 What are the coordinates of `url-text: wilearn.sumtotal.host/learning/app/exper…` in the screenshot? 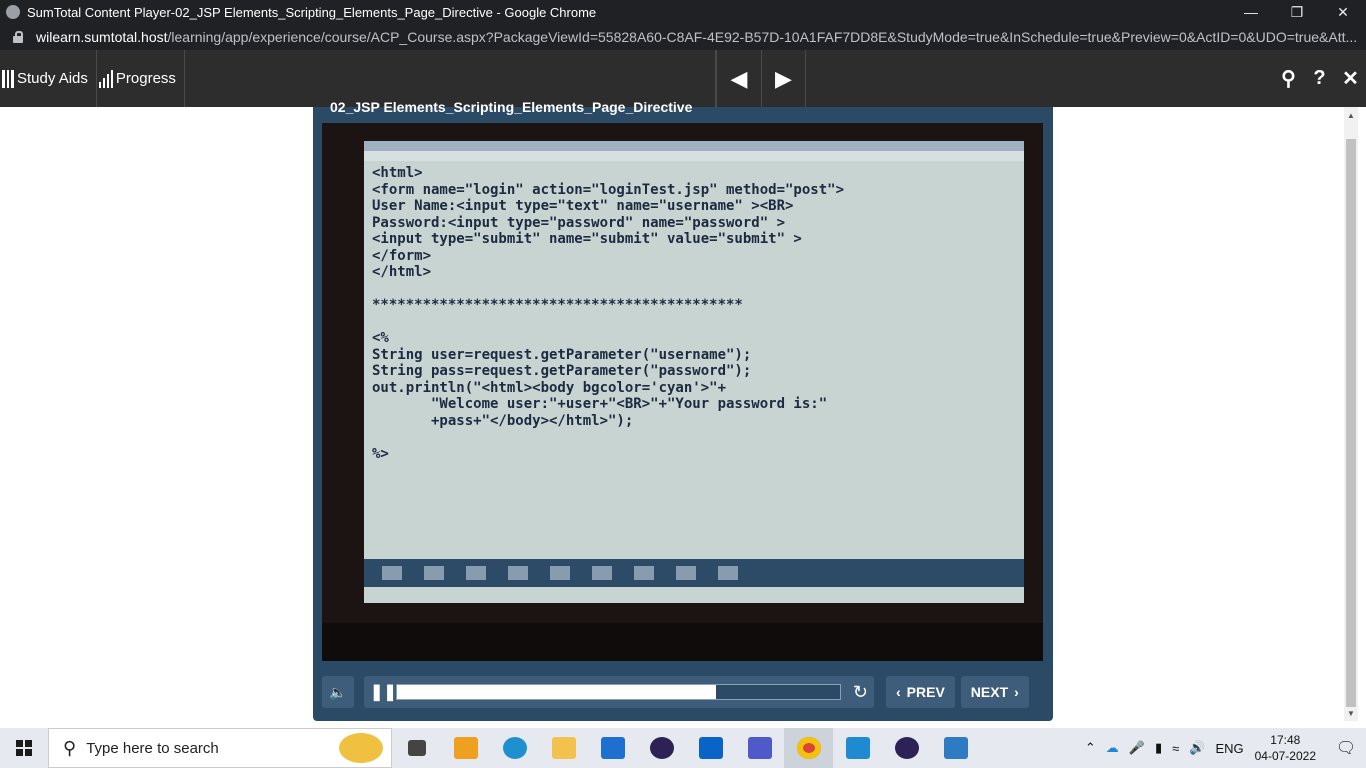 It's located at (696, 37).